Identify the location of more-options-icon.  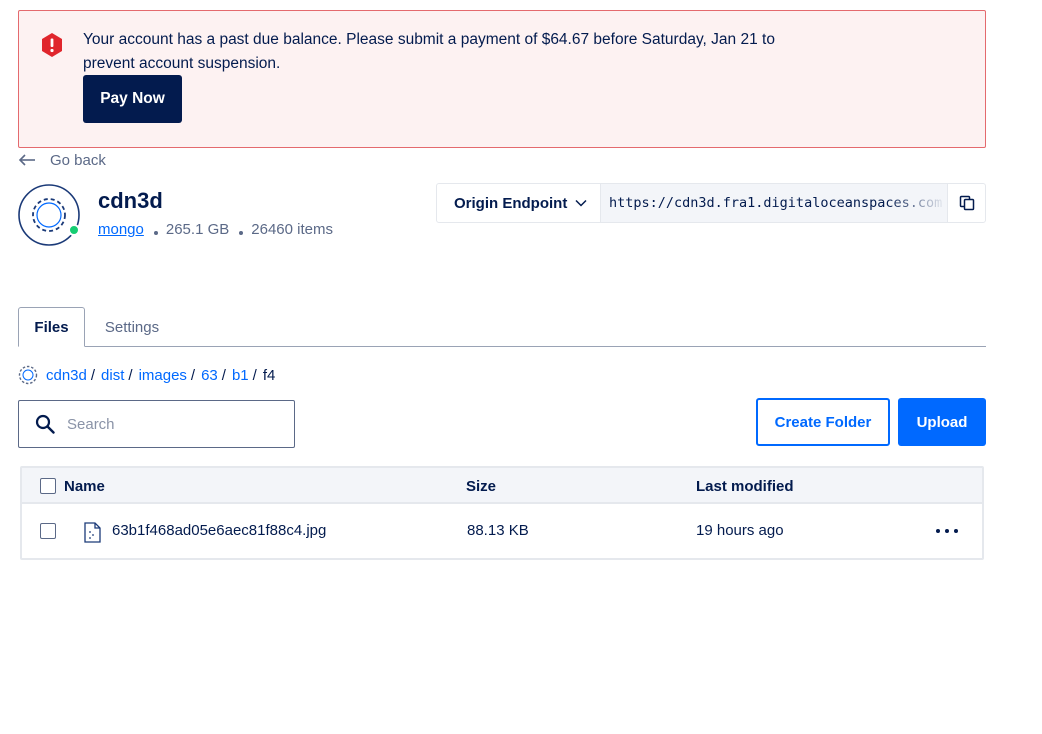
(947, 531).